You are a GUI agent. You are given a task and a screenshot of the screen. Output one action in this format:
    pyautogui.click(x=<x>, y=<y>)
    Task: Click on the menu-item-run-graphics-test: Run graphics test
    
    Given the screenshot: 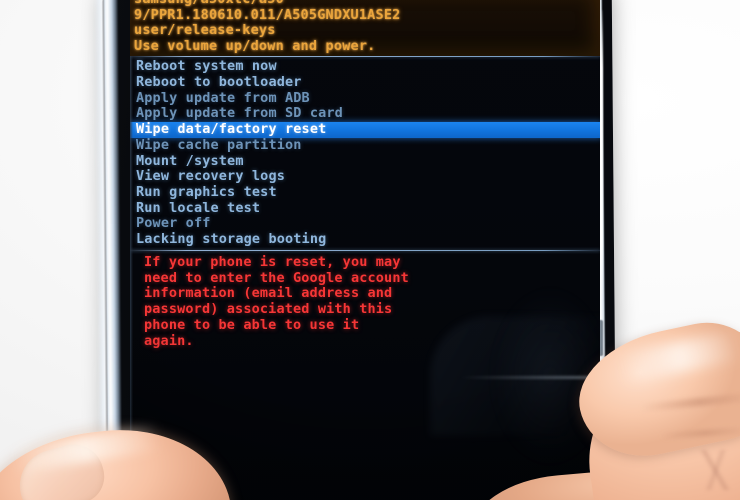 What is the action you would take?
    pyautogui.click(x=367, y=192)
    